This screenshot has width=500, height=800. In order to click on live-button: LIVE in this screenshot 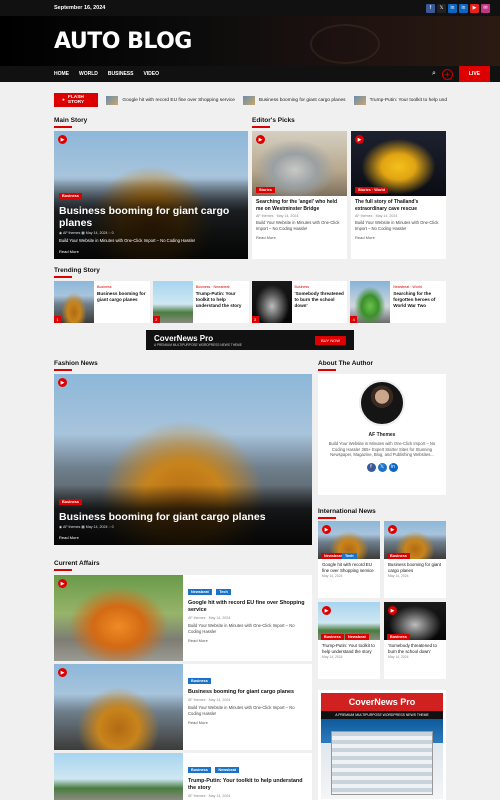, I will do `click(474, 74)`.